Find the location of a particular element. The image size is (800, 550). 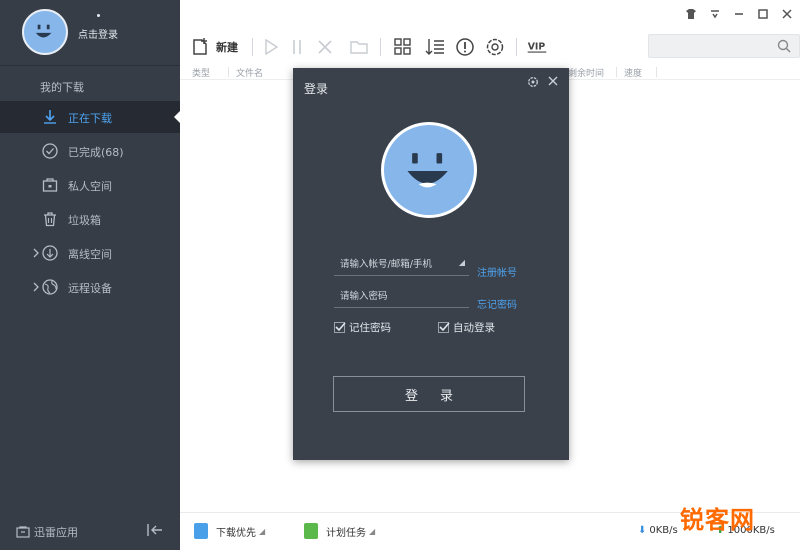

collapse-sidebar-icon is located at coordinates (155, 530).